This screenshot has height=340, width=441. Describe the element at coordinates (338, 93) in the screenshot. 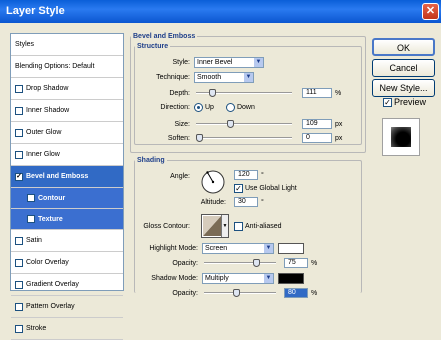

I see `depth-unit: %` at that location.